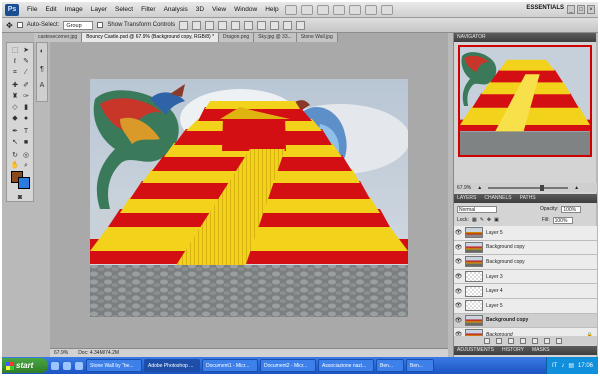  Describe the element at coordinates (26, 61) in the screenshot. I see `quick-select-icon: ✎` at that location.